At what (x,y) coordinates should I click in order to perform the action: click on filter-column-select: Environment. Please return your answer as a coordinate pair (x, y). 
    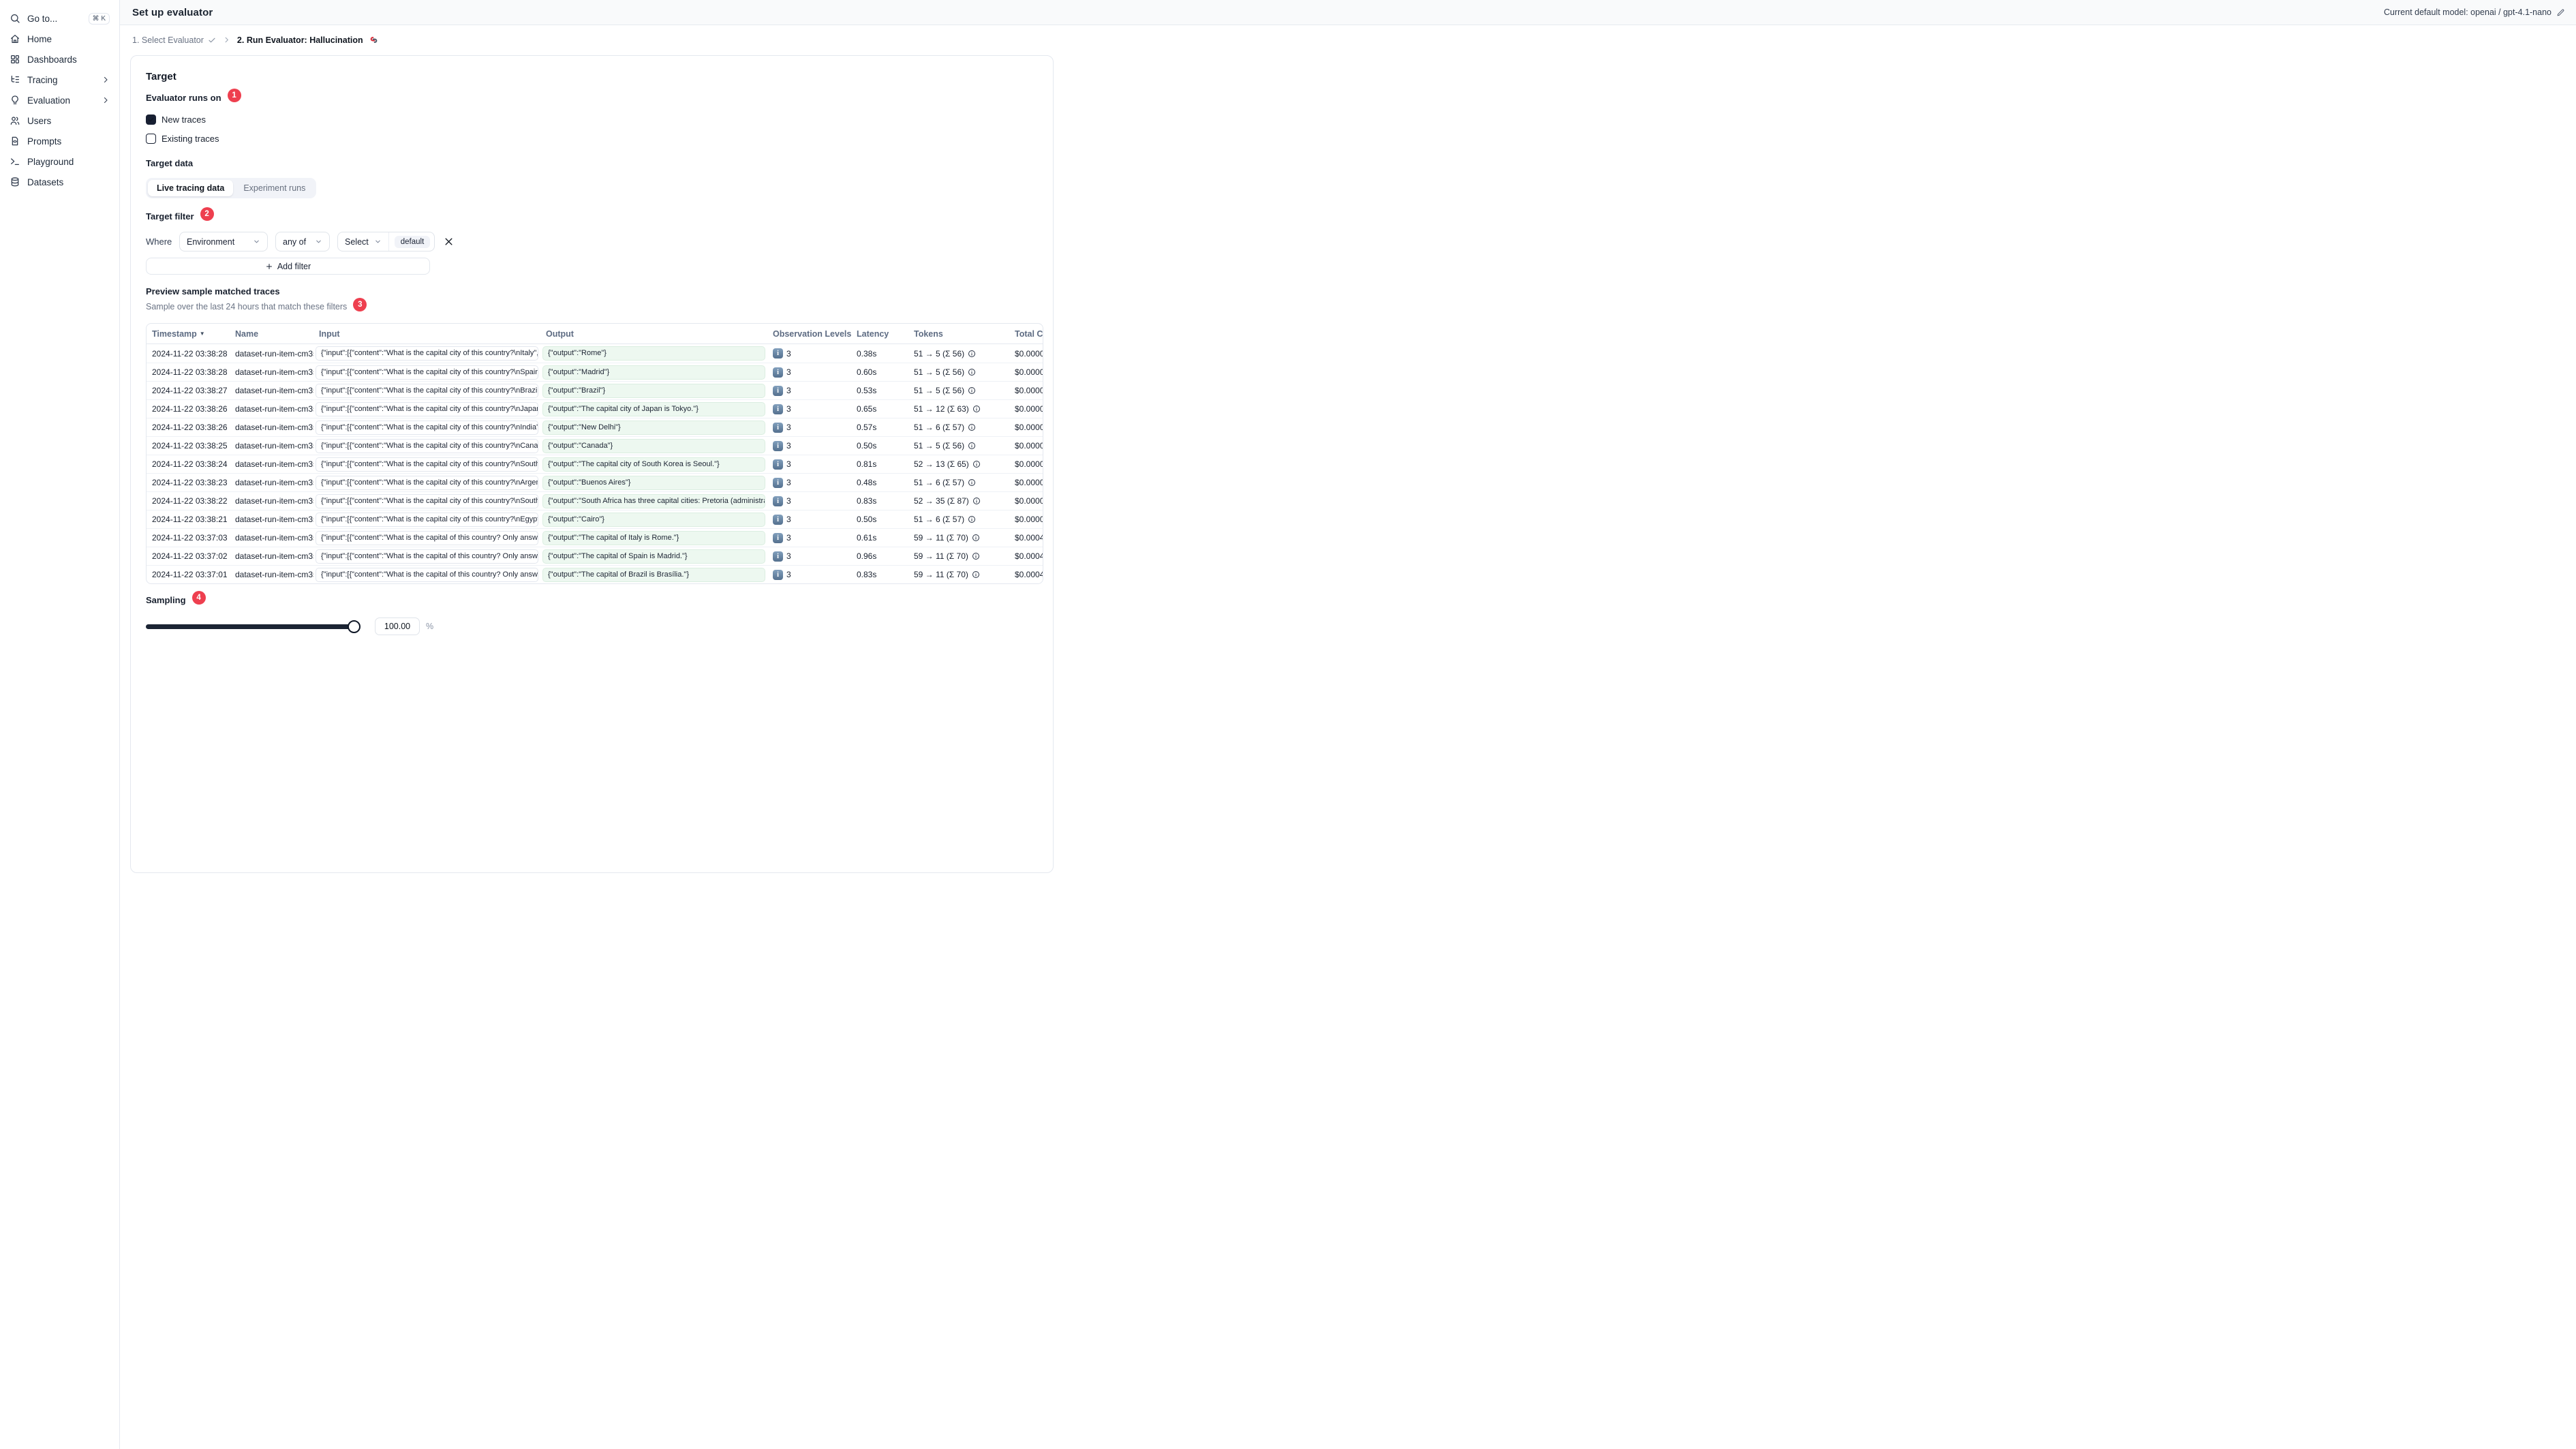
    Looking at the image, I should click on (223, 241).